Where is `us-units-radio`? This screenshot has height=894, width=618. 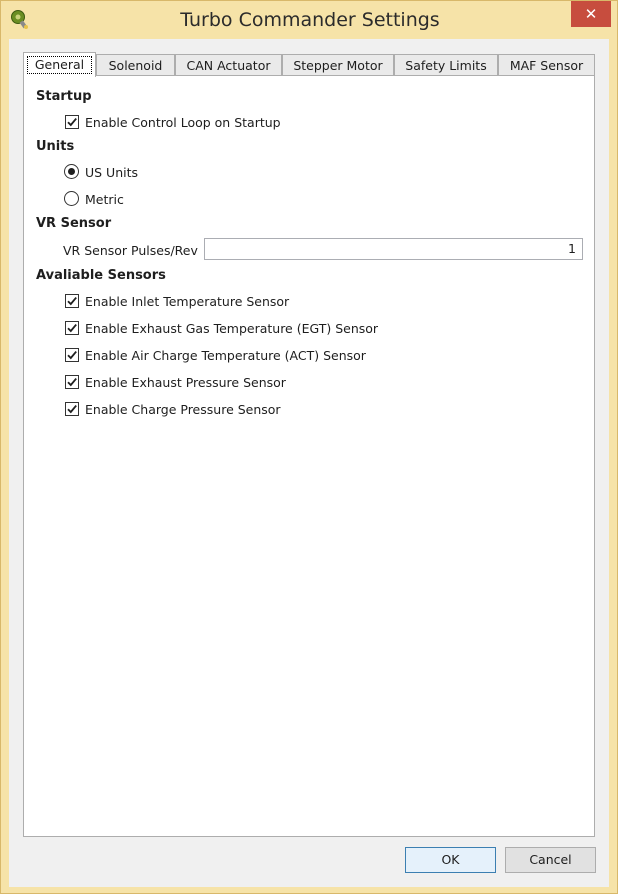 us-units-radio is located at coordinates (71, 171).